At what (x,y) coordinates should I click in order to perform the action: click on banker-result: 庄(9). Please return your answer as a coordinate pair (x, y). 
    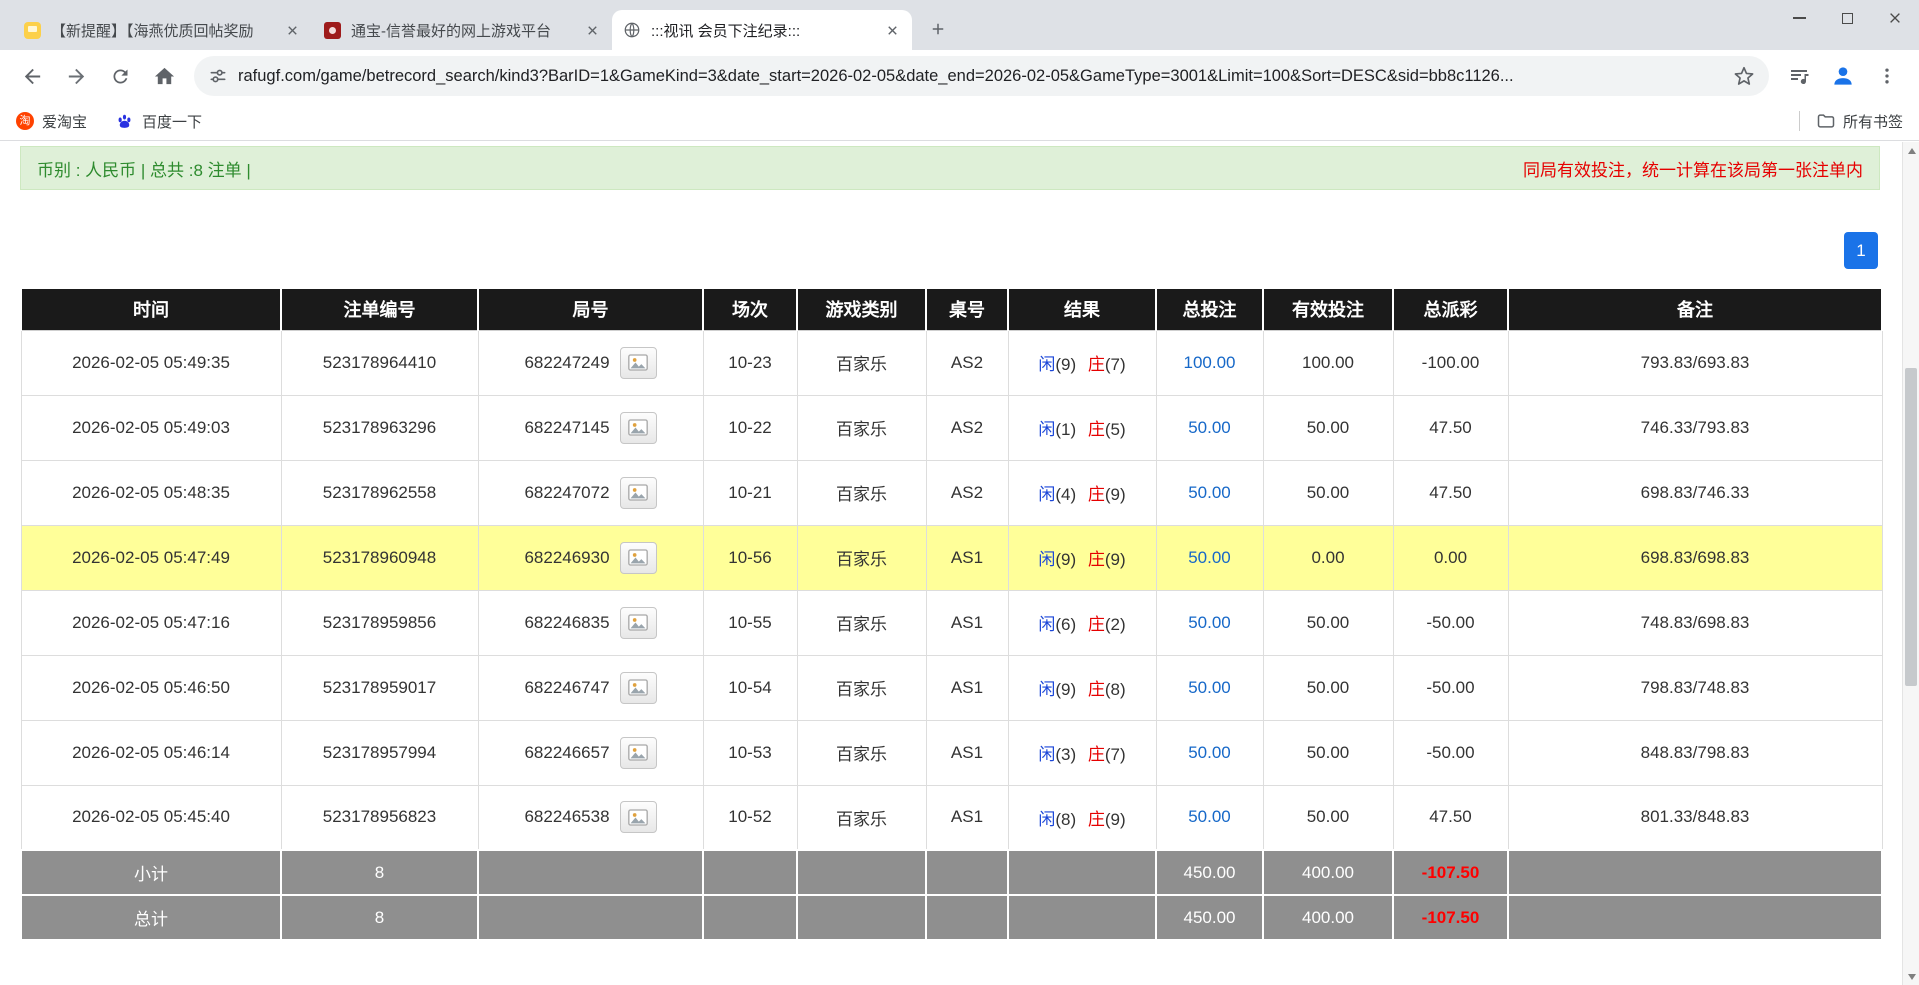
    Looking at the image, I should click on (1106, 559).